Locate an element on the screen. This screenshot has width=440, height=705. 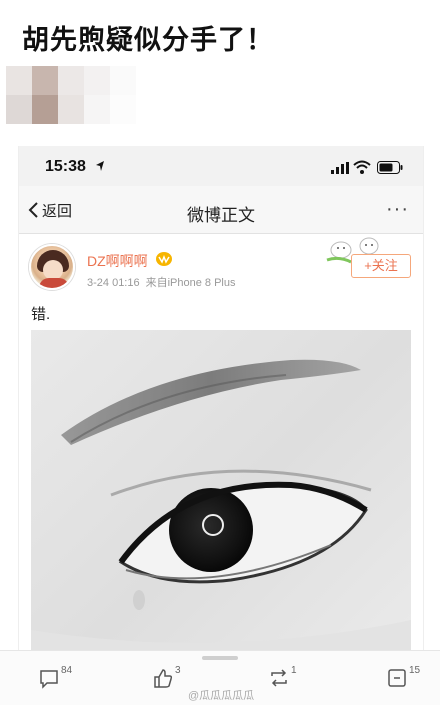
avatar is located at coordinates (52, 267).